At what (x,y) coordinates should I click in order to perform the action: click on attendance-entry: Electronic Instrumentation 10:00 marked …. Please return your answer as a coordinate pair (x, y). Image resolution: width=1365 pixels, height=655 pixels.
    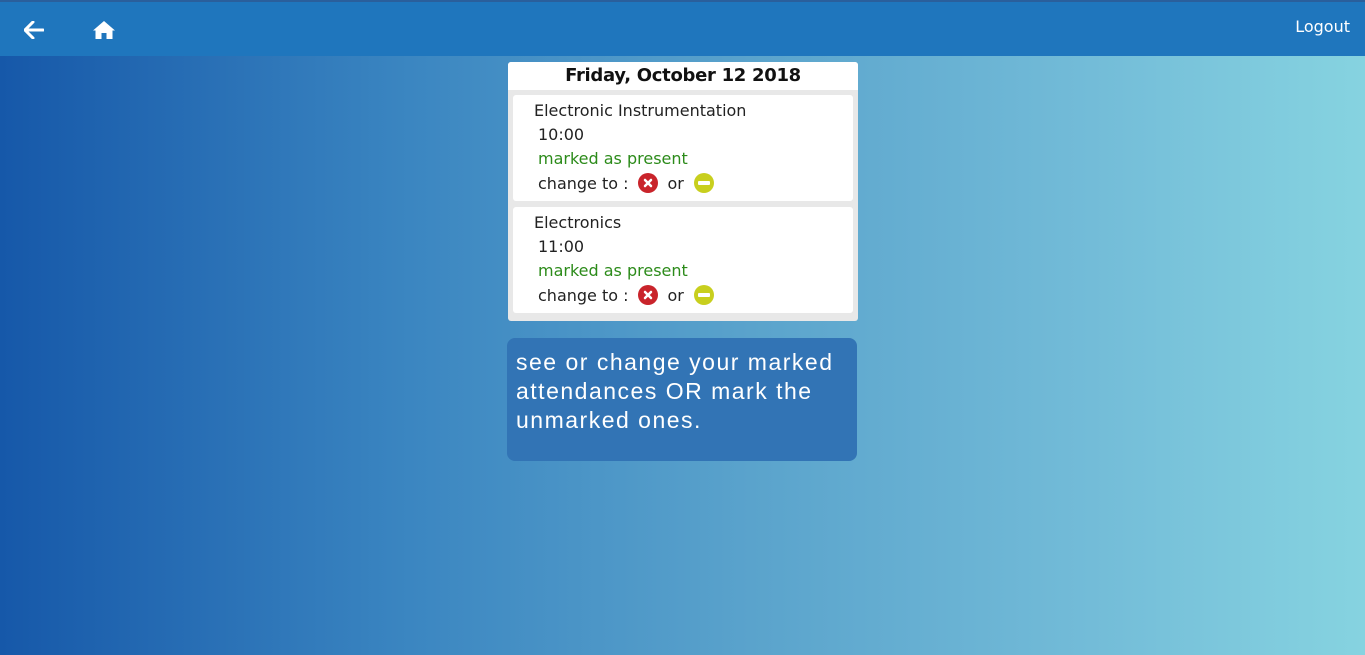
    Looking at the image, I should click on (683, 148).